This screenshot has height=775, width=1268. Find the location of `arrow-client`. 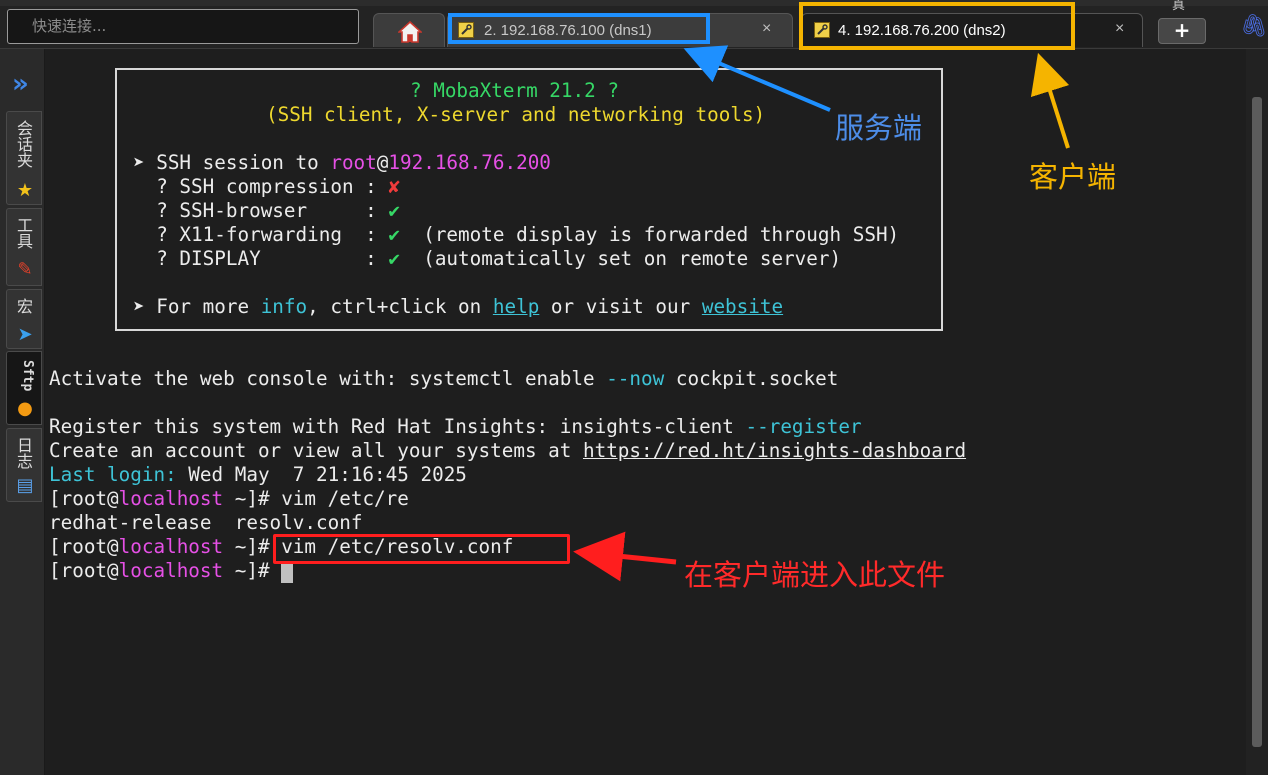

arrow-client is located at coordinates (1050, 100).